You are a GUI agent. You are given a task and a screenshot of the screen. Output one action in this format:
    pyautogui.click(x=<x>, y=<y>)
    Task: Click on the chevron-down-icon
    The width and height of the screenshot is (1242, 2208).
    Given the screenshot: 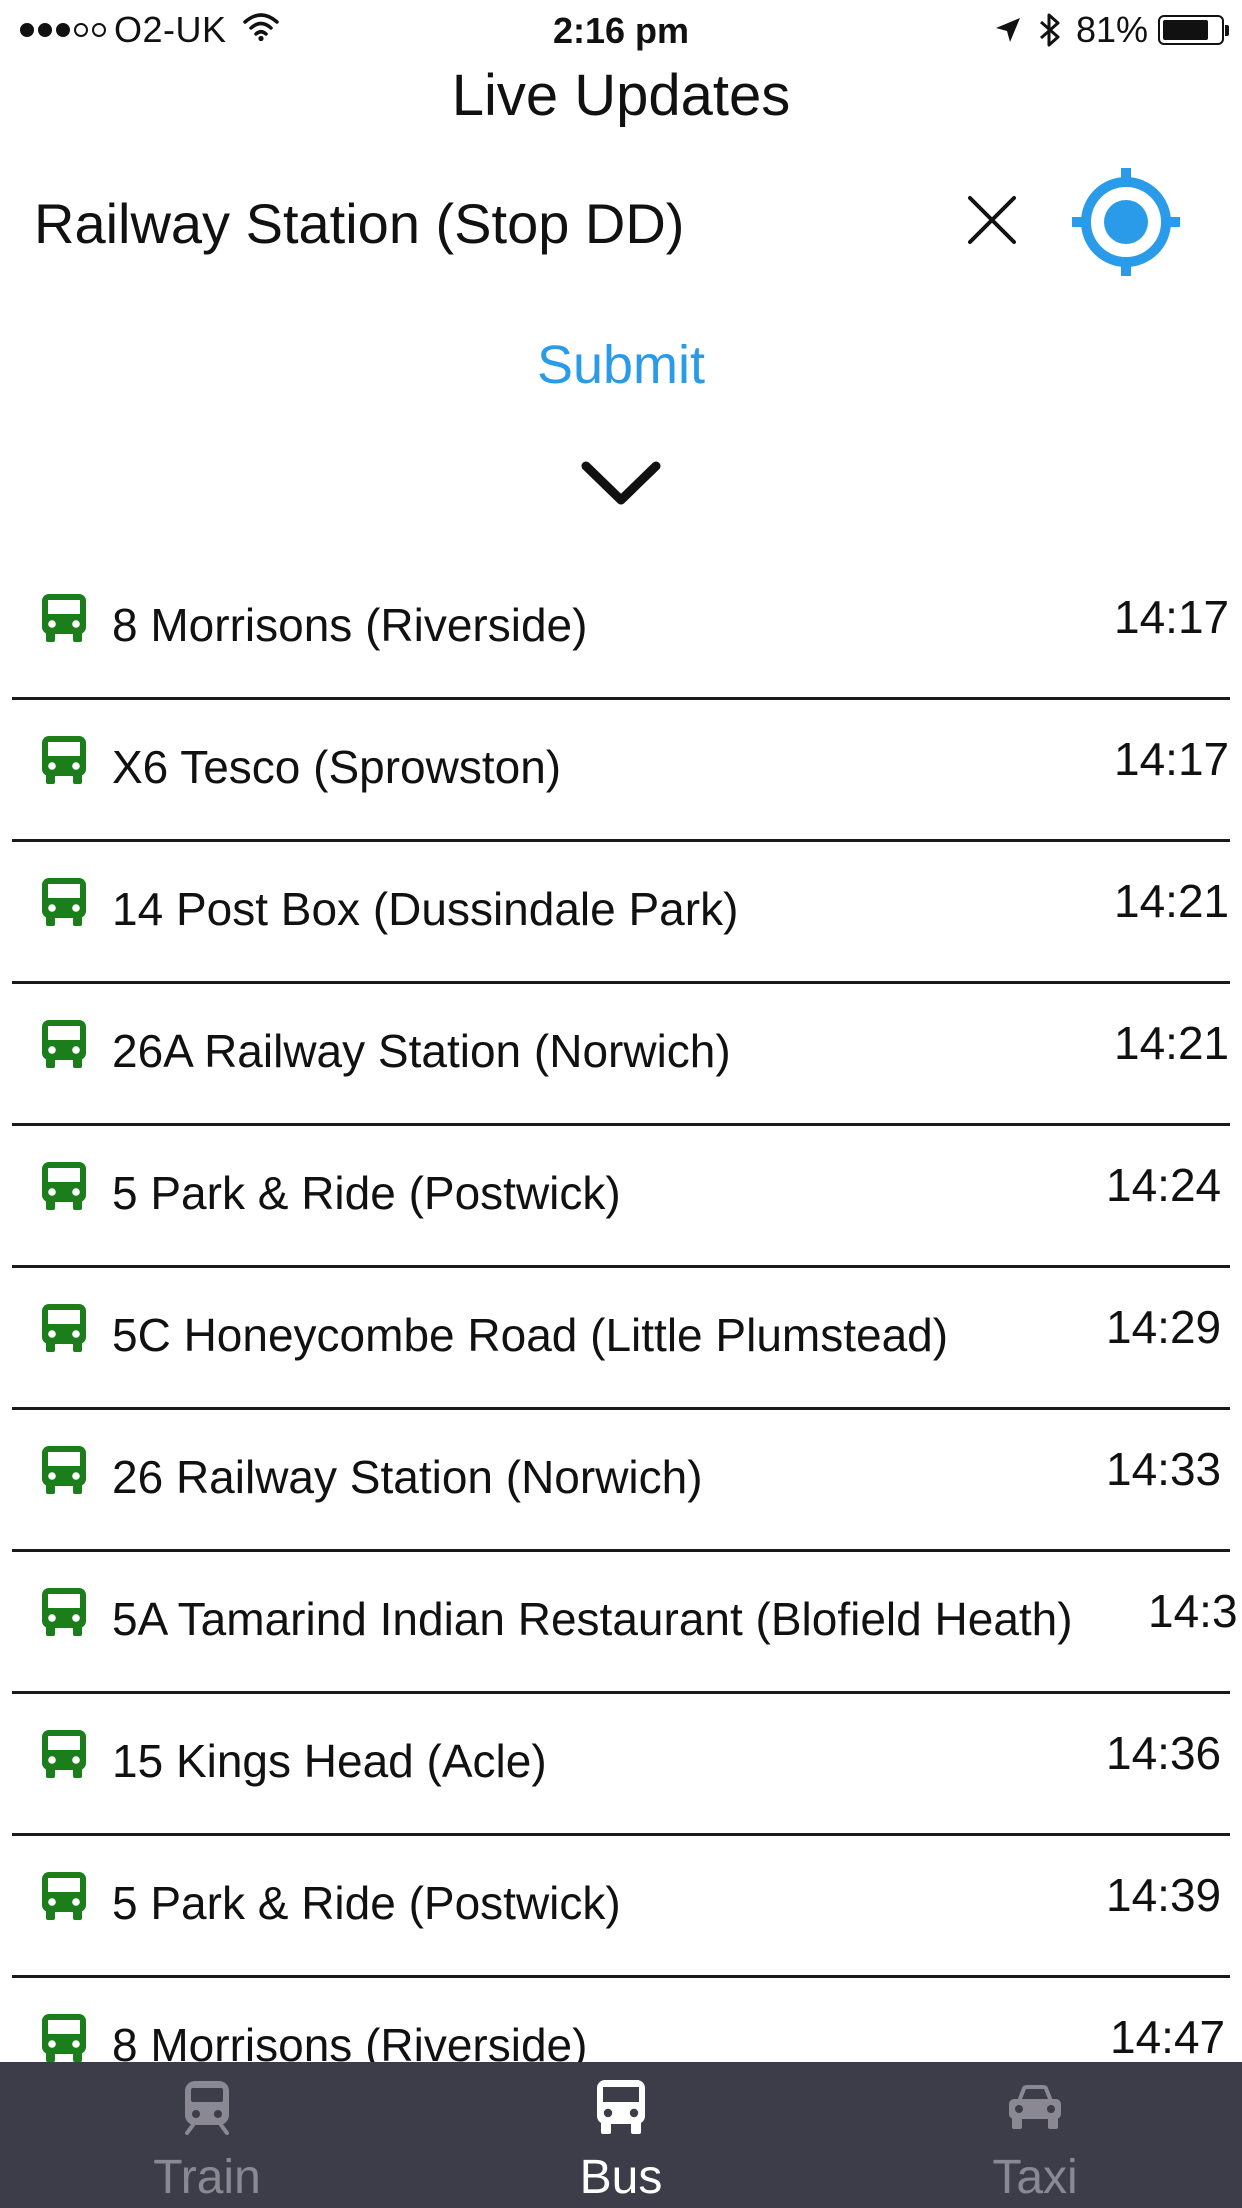 What is the action you would take?
    pyautogui.click(x=621, y=483)
    